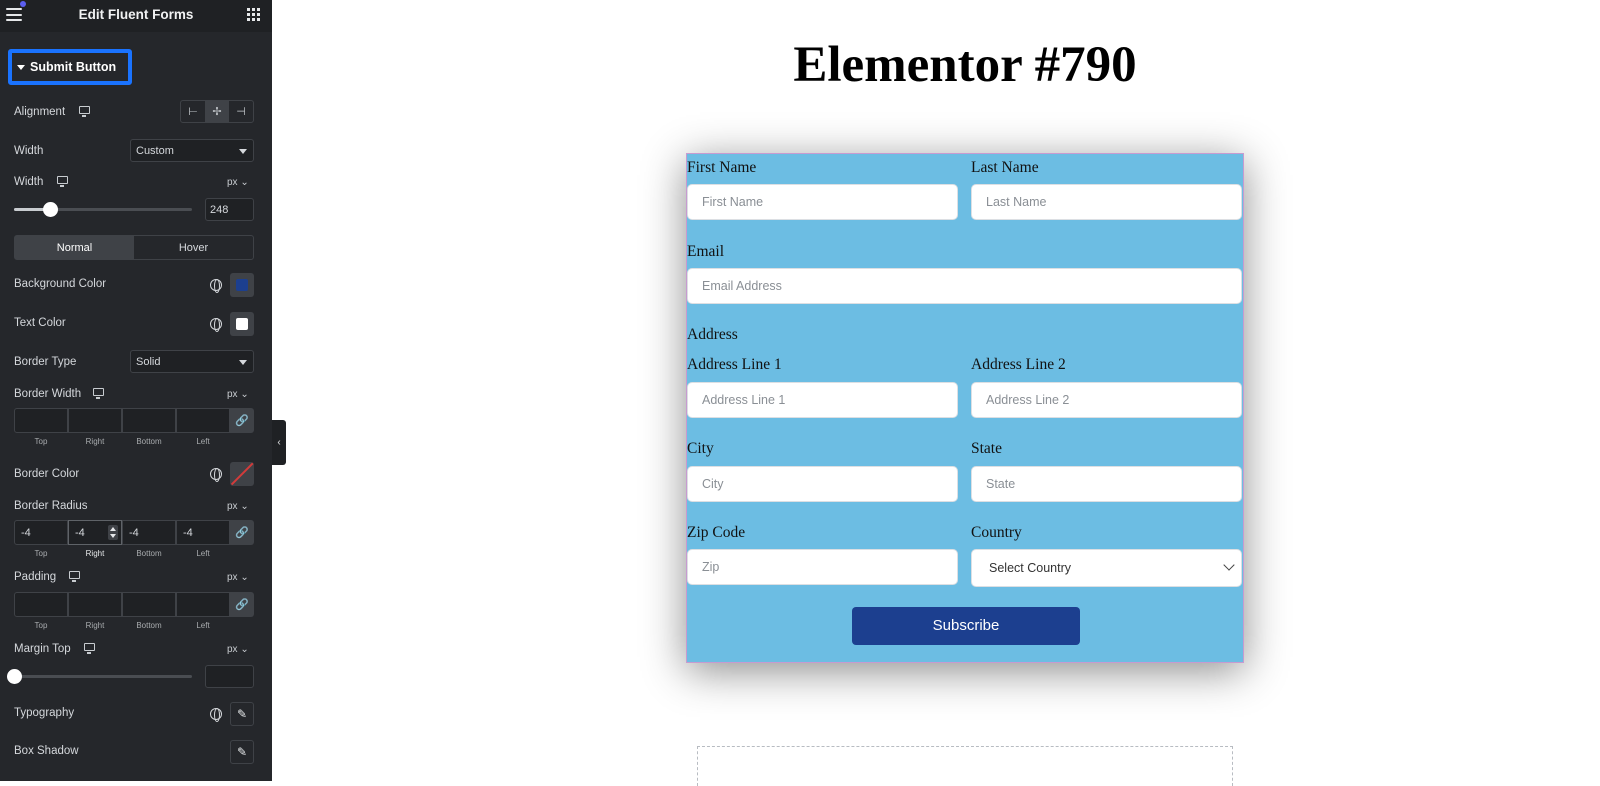 The image size is (1600, 786). Describe the element at coordinates (73, 67) in the screenshot. I see `section-label: Submit Button` at that location.